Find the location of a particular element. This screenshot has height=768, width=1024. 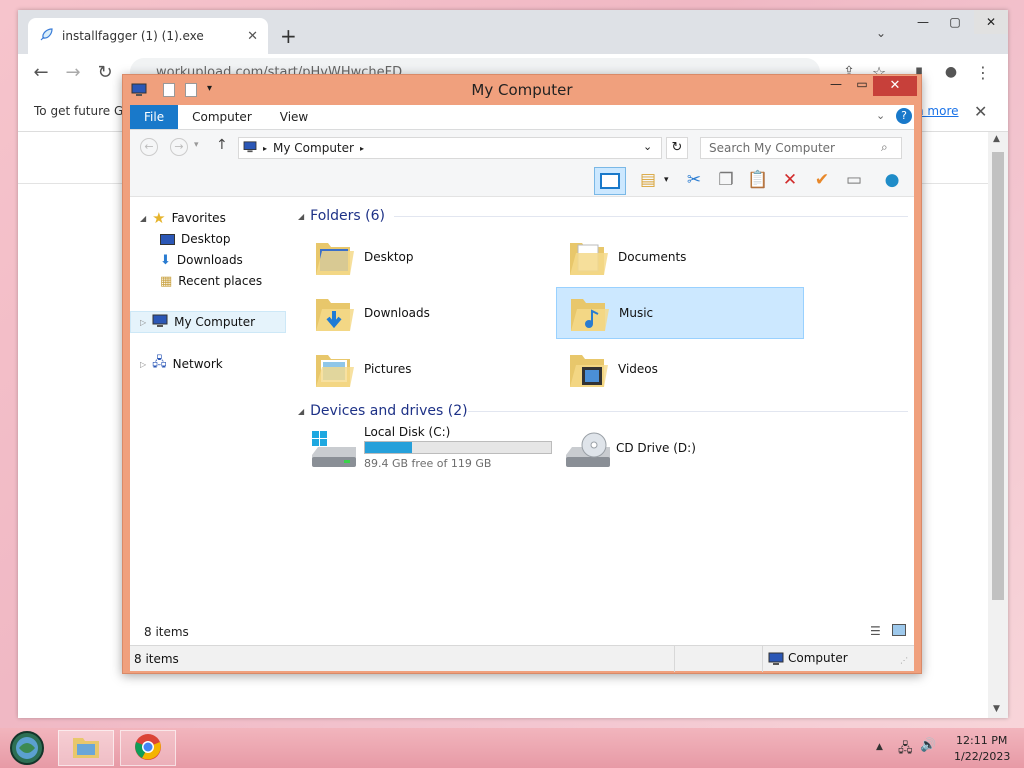

folder-desktop: Desktop is located at coordinates (426, 257).